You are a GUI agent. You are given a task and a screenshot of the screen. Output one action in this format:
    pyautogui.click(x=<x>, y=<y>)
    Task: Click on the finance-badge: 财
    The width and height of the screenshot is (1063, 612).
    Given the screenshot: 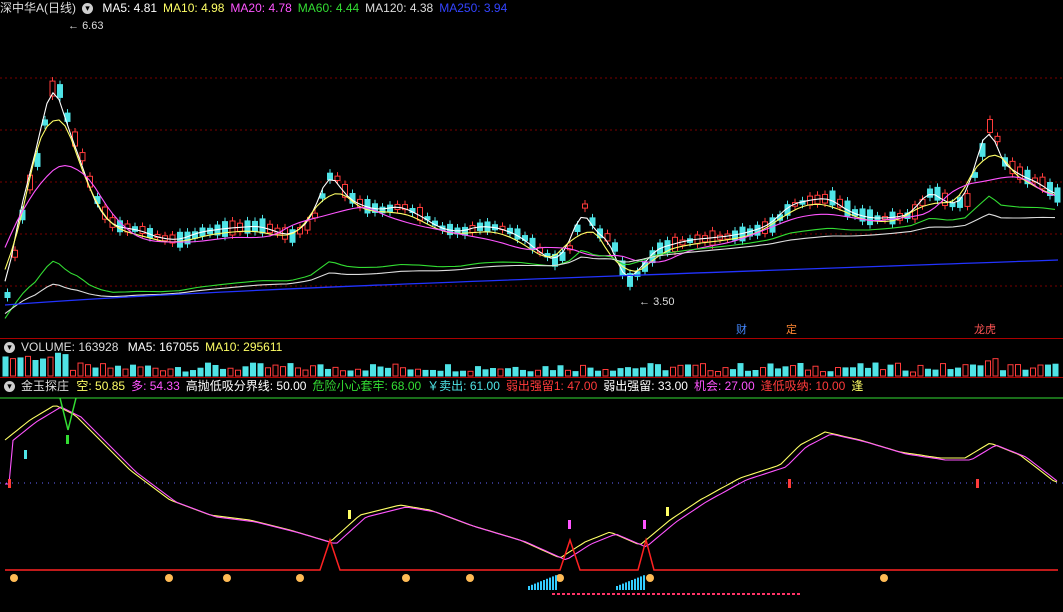 What is the action you would take?
    pyautogui.click(x=741, y=330)
    